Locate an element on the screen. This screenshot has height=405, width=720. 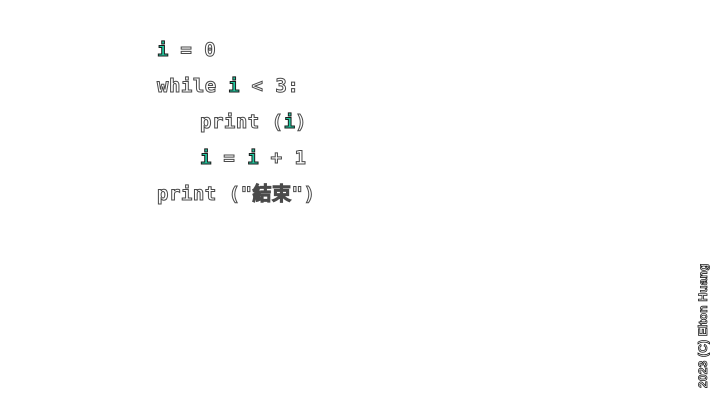
print-end-statement: print ("結束") is located at coordinates (236, 194).